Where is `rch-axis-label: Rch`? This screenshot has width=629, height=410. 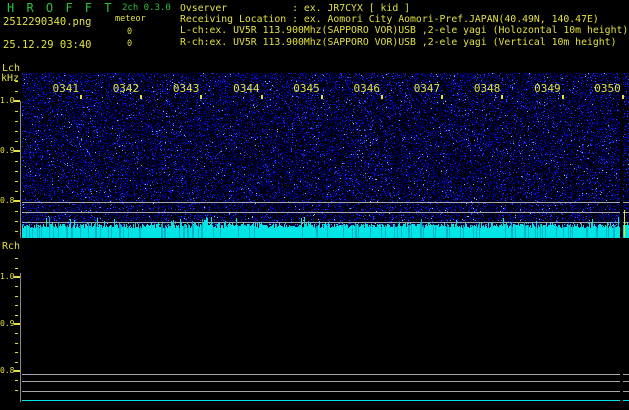
rch-axis-label: Rch is located at coordinates (11, 246).